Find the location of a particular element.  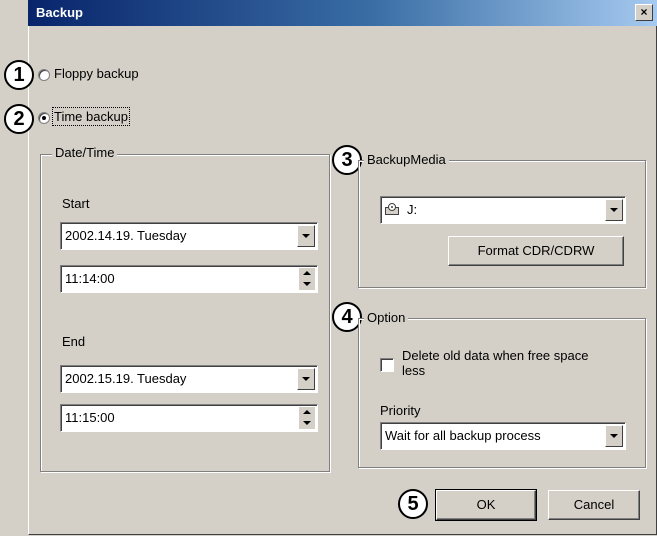

floppy-backup-label: Floppy backup is located at coordinates (96, 73).